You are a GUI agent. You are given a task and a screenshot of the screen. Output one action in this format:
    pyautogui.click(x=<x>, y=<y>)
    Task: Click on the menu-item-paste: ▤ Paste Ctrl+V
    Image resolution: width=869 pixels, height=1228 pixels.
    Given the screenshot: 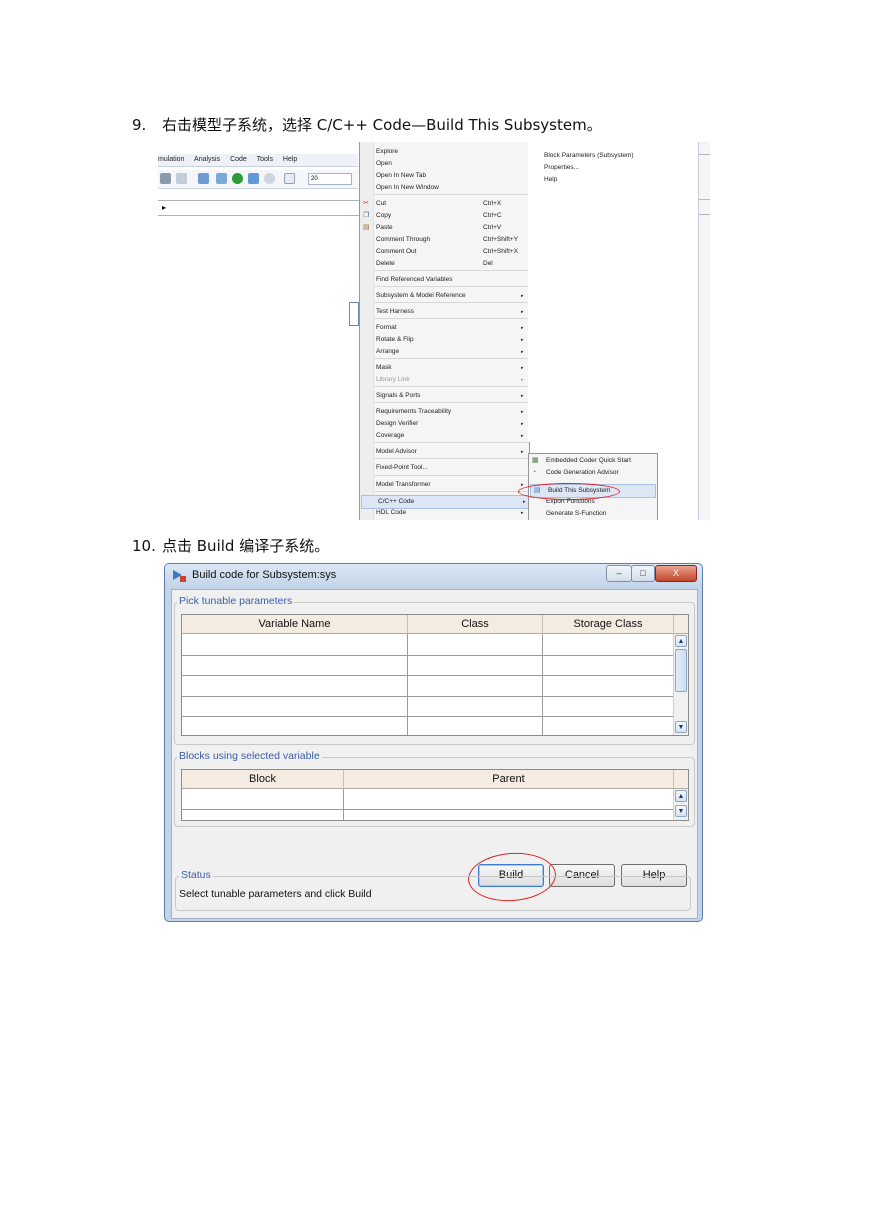 What is the action you would take?
    pyautogui.click(x=444, y=228)
    